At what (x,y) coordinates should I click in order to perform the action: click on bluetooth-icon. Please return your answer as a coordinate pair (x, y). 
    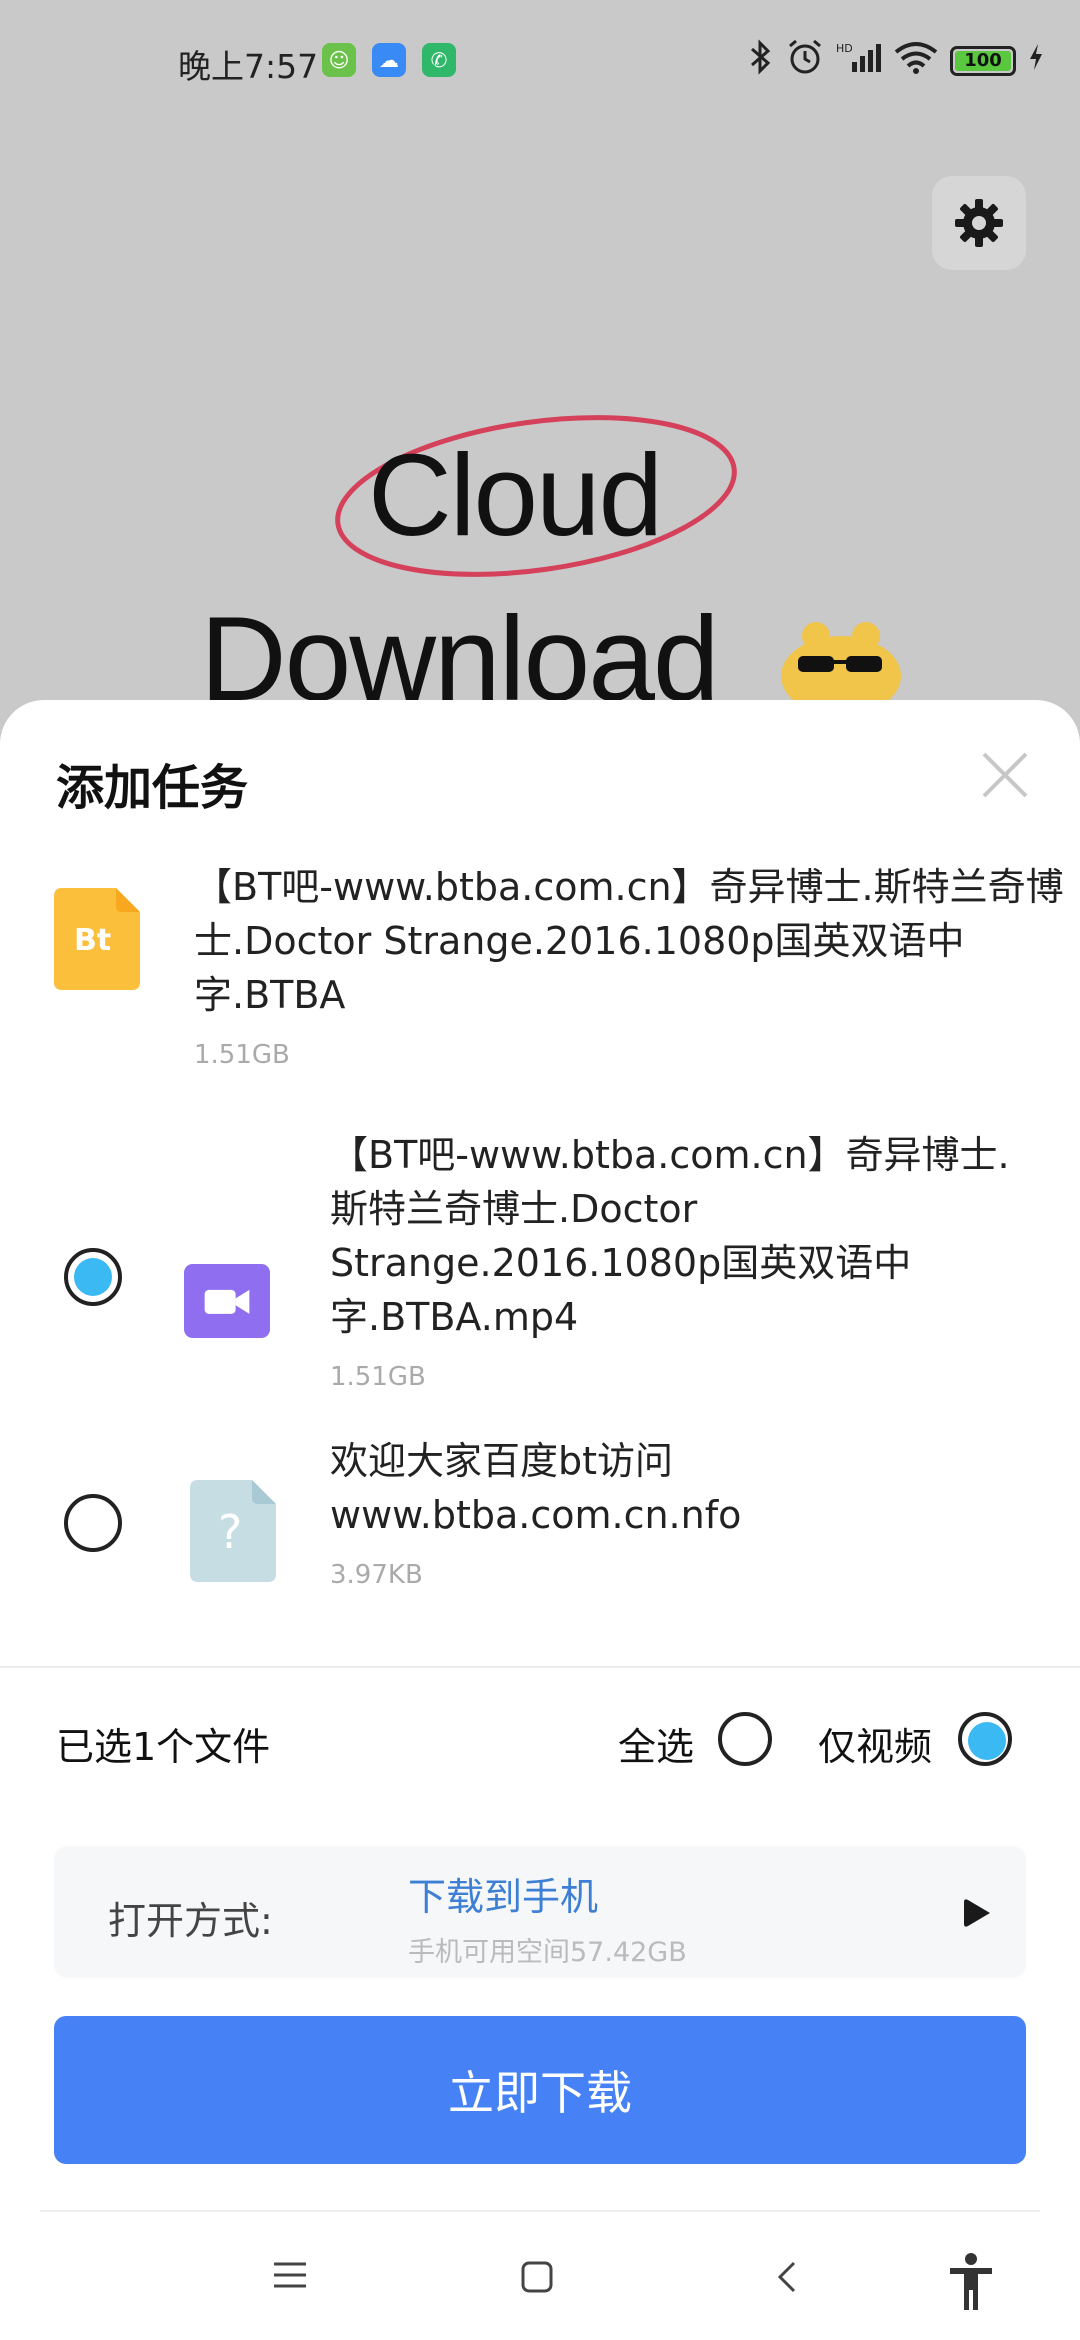
    Looking at the image, I should click on (761, 61).